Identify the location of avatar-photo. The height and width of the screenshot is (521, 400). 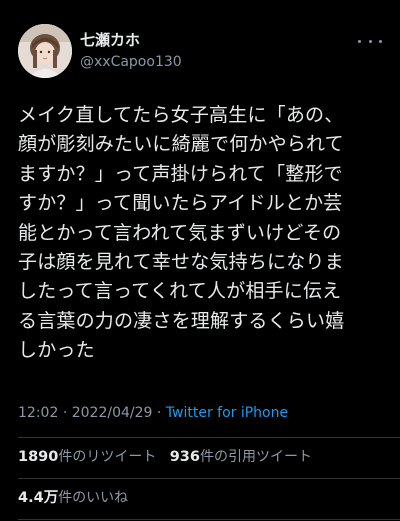
(45, 51).